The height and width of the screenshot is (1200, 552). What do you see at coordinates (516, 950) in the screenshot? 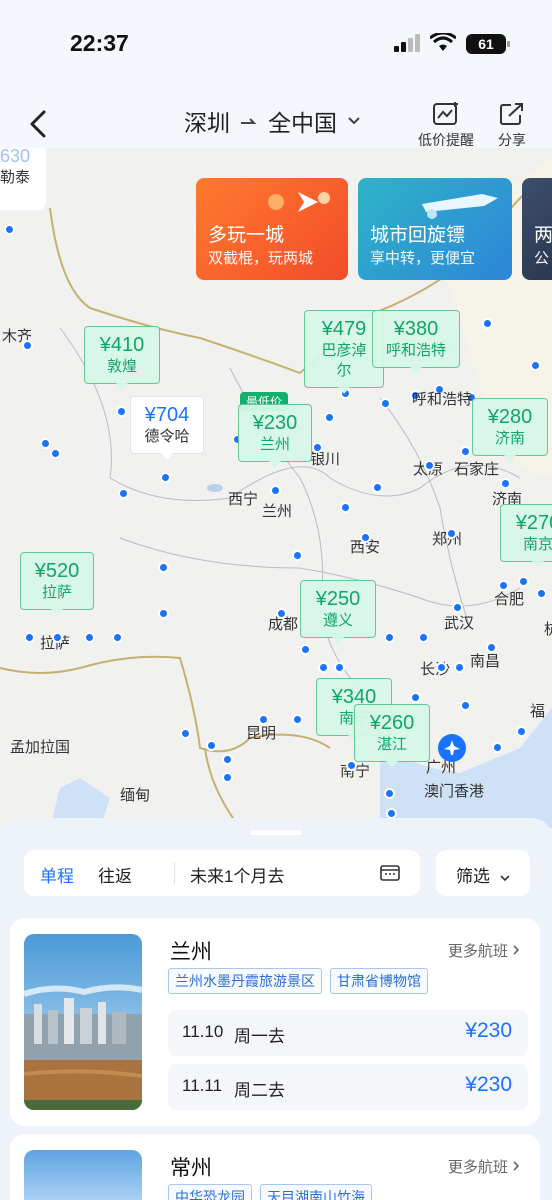
I see `chevron-right-icon` at bounding box center [516, 950].